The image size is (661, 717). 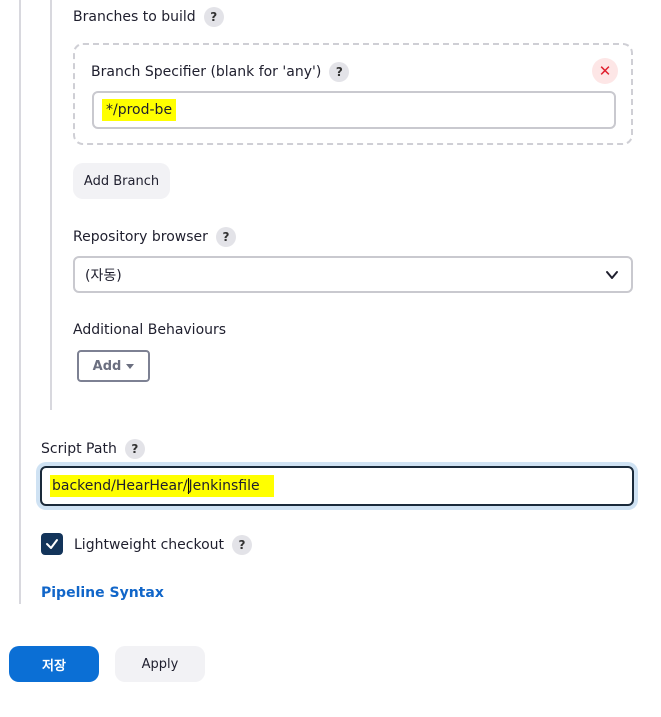 What do you see at coordinates (103, 275) in the screenshot?
I see `repo-browser-value: (자동)` at bounding box center [103, 275].